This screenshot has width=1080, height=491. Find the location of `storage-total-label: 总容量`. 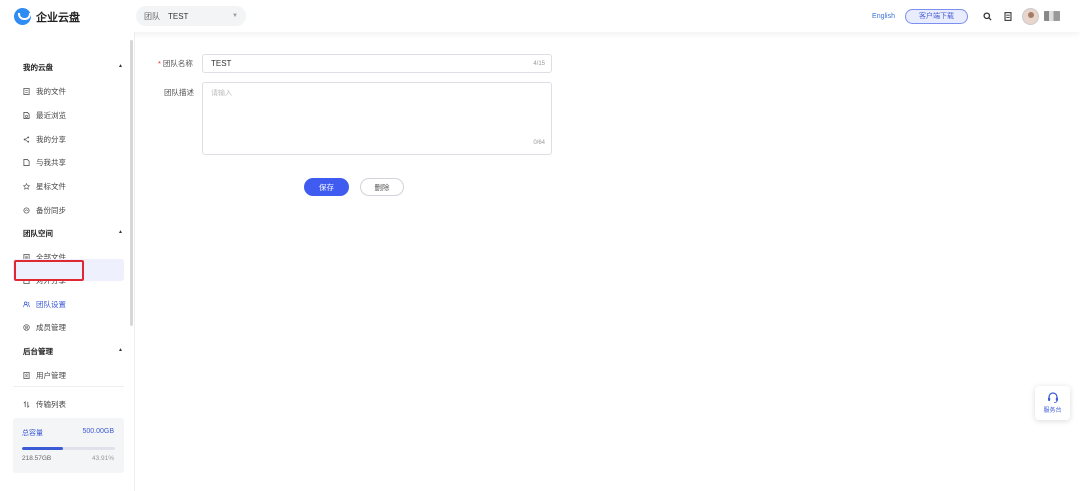

storage-total-label: 总容量 is located at coordinates (32, 433).